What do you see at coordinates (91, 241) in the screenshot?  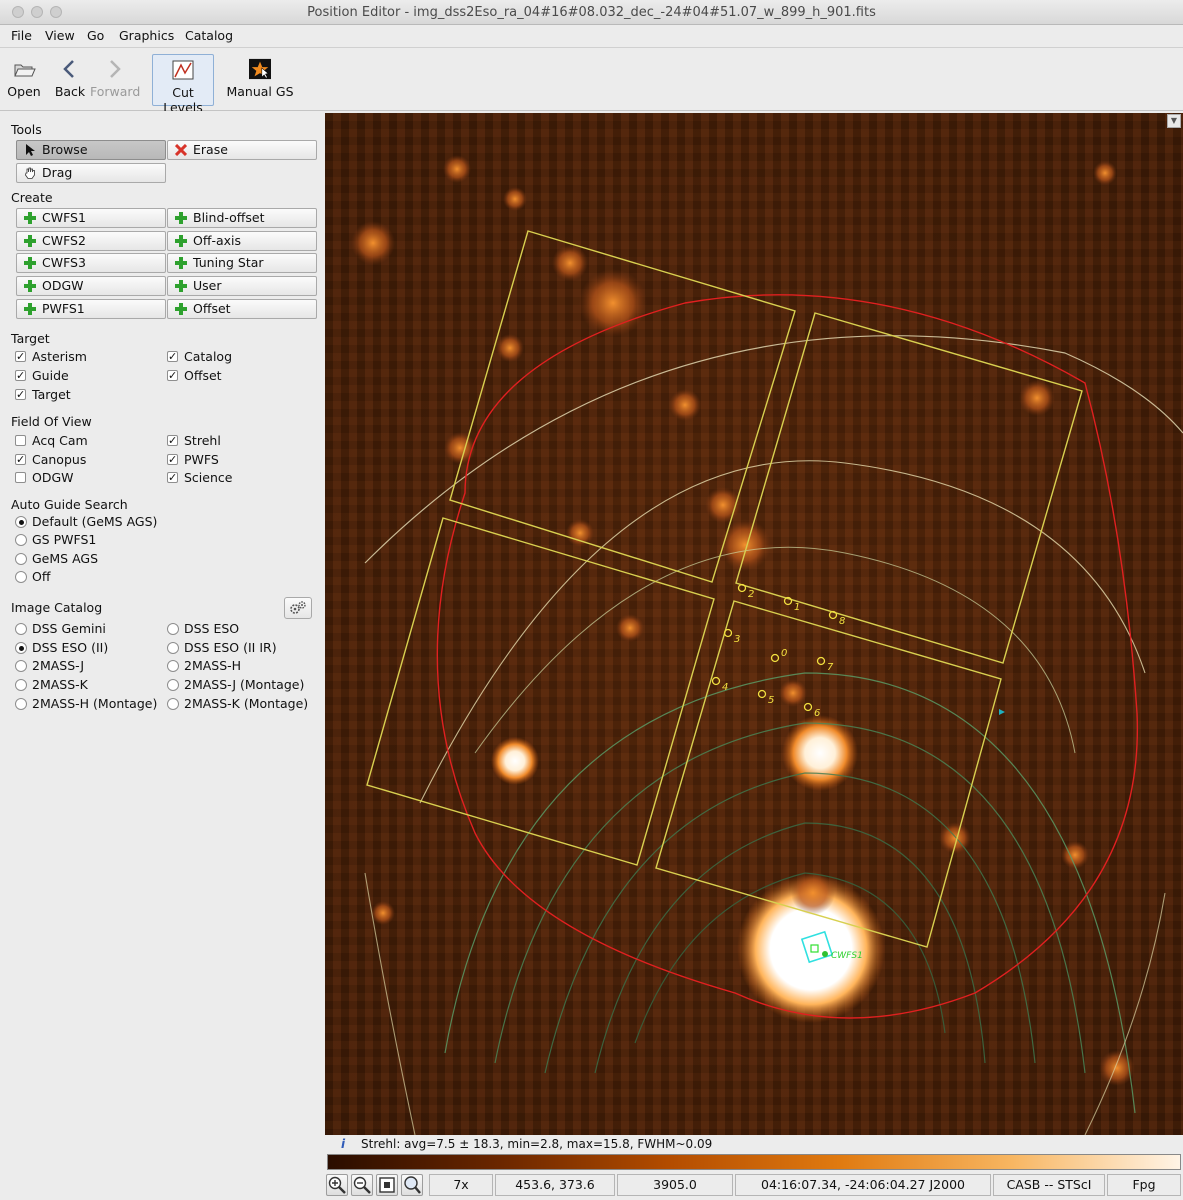 I see `create-cwfs2-button: CWFS2` at bounding box center [91, 241].